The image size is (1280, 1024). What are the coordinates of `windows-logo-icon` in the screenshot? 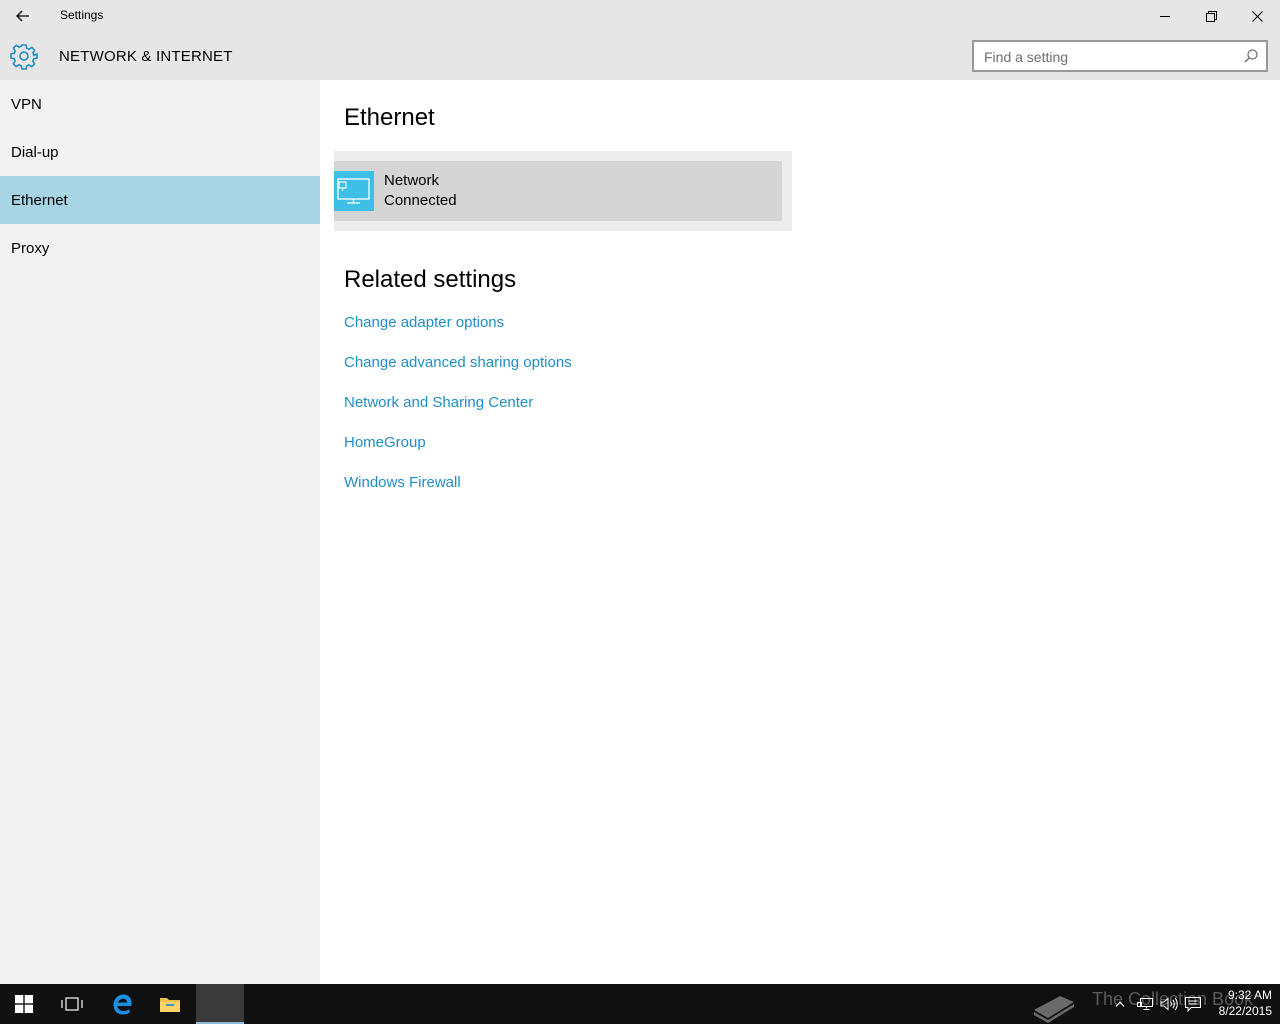 It's located at (24, 1004).